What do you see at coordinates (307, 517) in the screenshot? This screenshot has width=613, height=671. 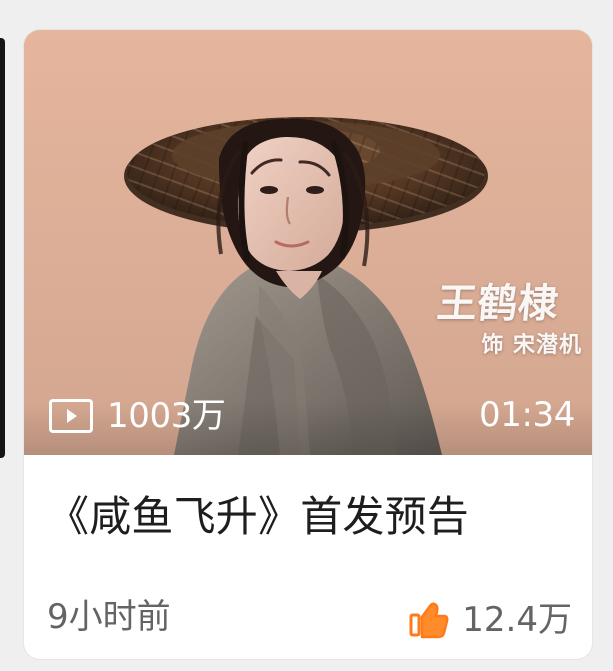 I see `video-title: 《咸鱼飞升》首发预告` at bounding box center [307, 517].